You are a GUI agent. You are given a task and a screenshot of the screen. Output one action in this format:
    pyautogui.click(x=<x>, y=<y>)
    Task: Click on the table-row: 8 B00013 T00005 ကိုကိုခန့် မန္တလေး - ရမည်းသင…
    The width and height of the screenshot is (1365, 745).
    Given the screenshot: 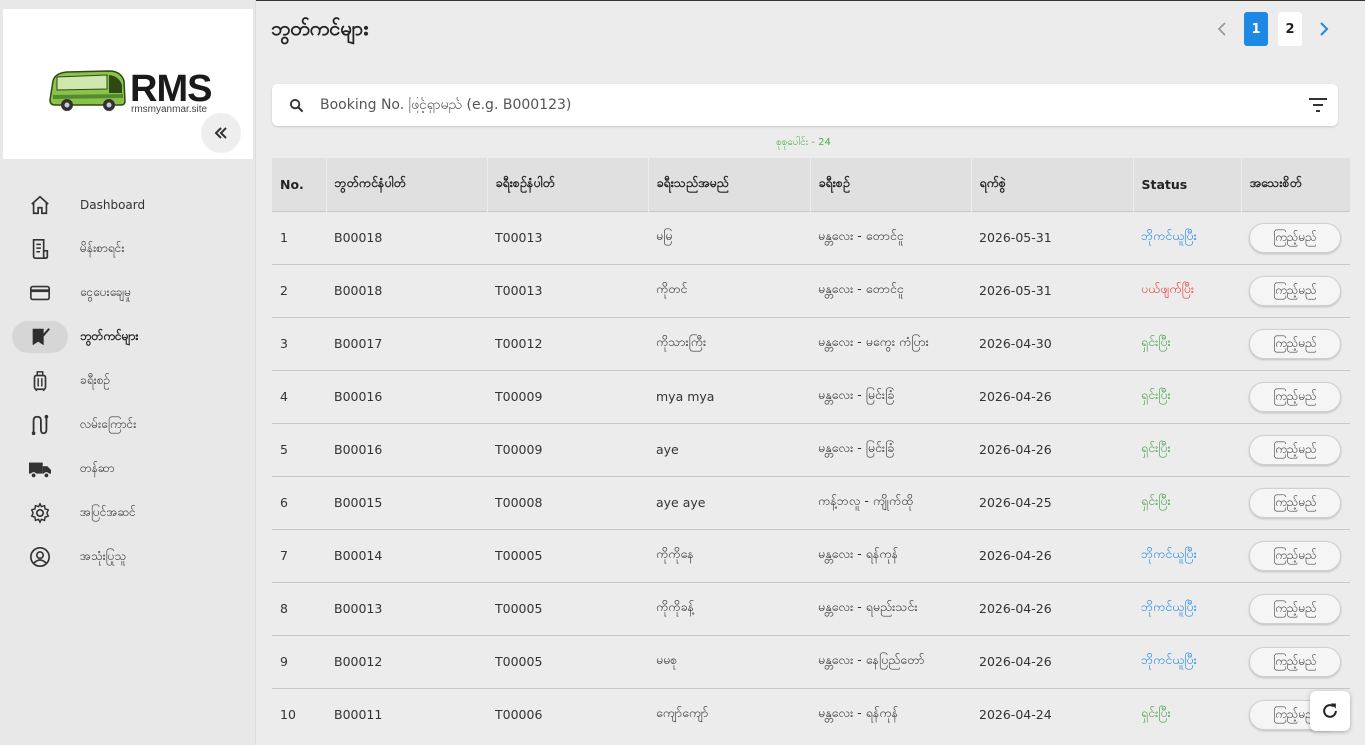 What is the action you would take?
    pyautogui.click(x=811, y=608)
    